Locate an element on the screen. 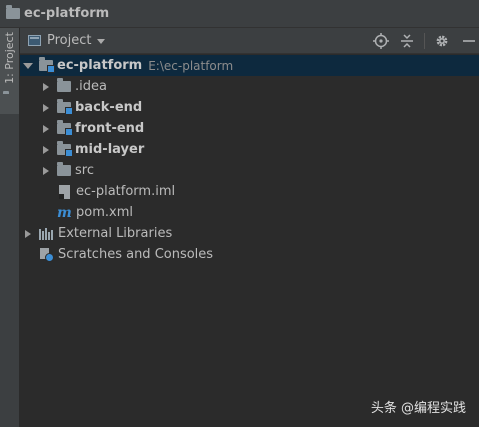 The width and height of the screenshot is (479, 427). panel-toolbar is located at coordinates (422, 41).